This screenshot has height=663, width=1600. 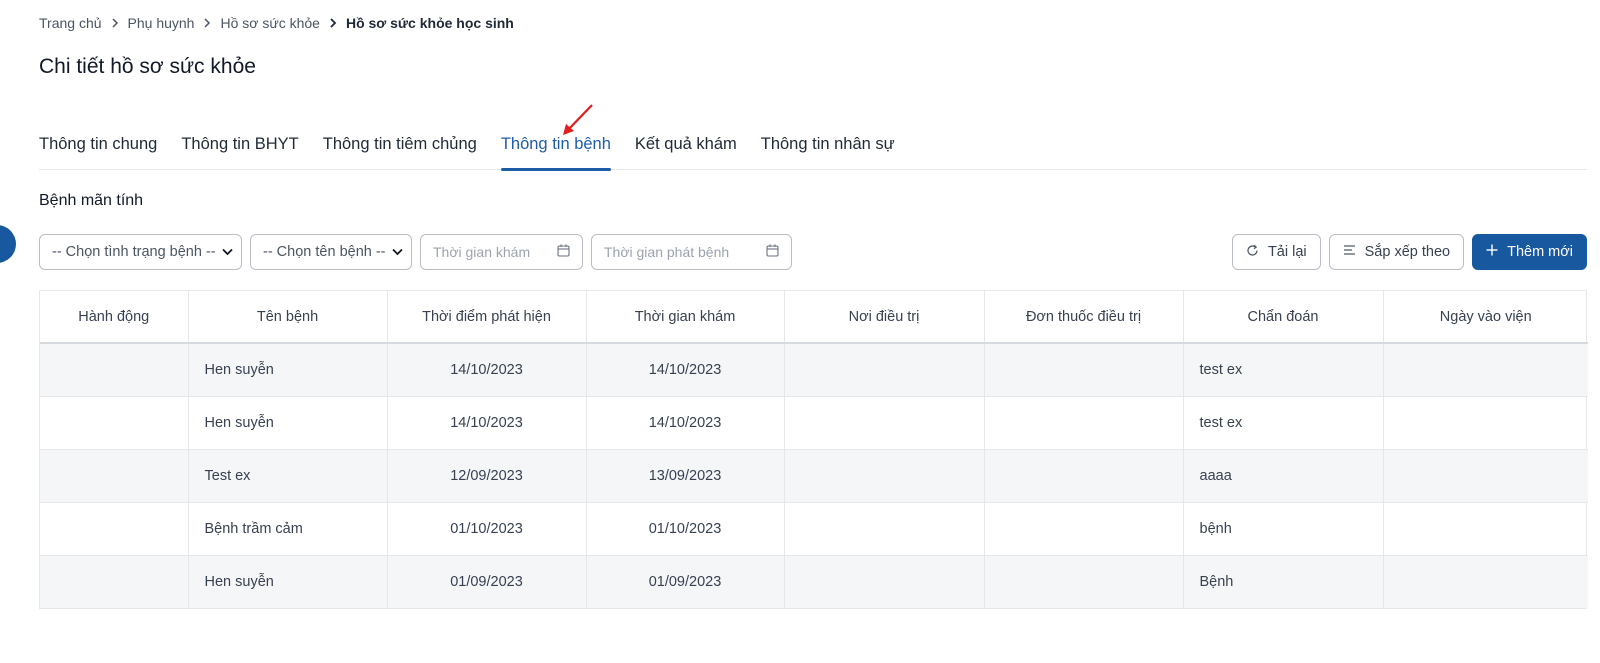 What do you see at coordinates (70, 23) in the screenshot?
I see `breadcrumb-home: Trang chủ` at bounding box center [70, 23].